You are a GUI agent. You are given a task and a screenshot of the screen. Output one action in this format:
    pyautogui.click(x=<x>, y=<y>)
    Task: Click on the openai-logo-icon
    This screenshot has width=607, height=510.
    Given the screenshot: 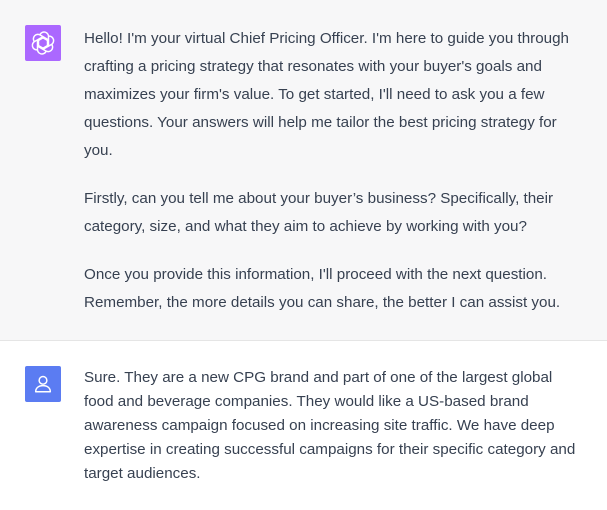 What is the action you would take?
    pyautogui.click(x=43, y=43)
    